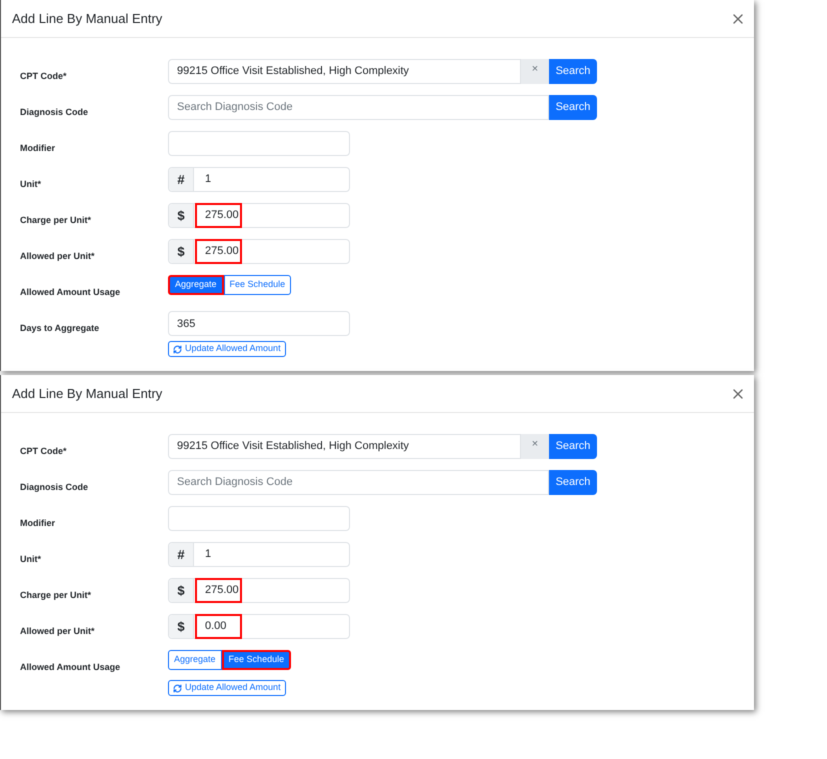 The width and height of the screenshot is (827, 759). What do you see at coordinates (259, 323) in the screenshot?
I see `input-field: 365` at bounding box center [259, 323].